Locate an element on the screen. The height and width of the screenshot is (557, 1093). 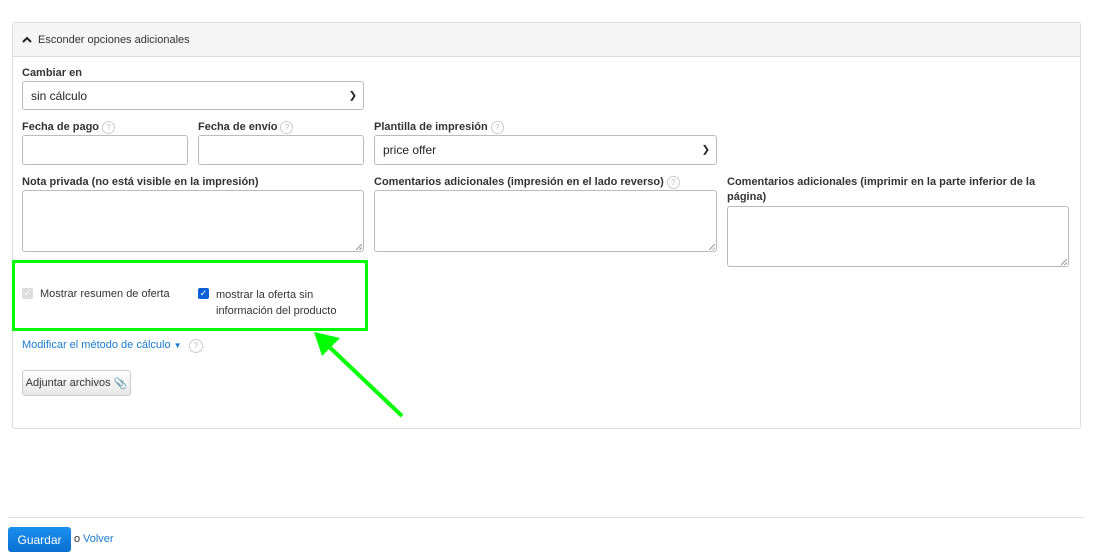
cambiar-en-label: Cambiar en is located at coordinates (52, 73).